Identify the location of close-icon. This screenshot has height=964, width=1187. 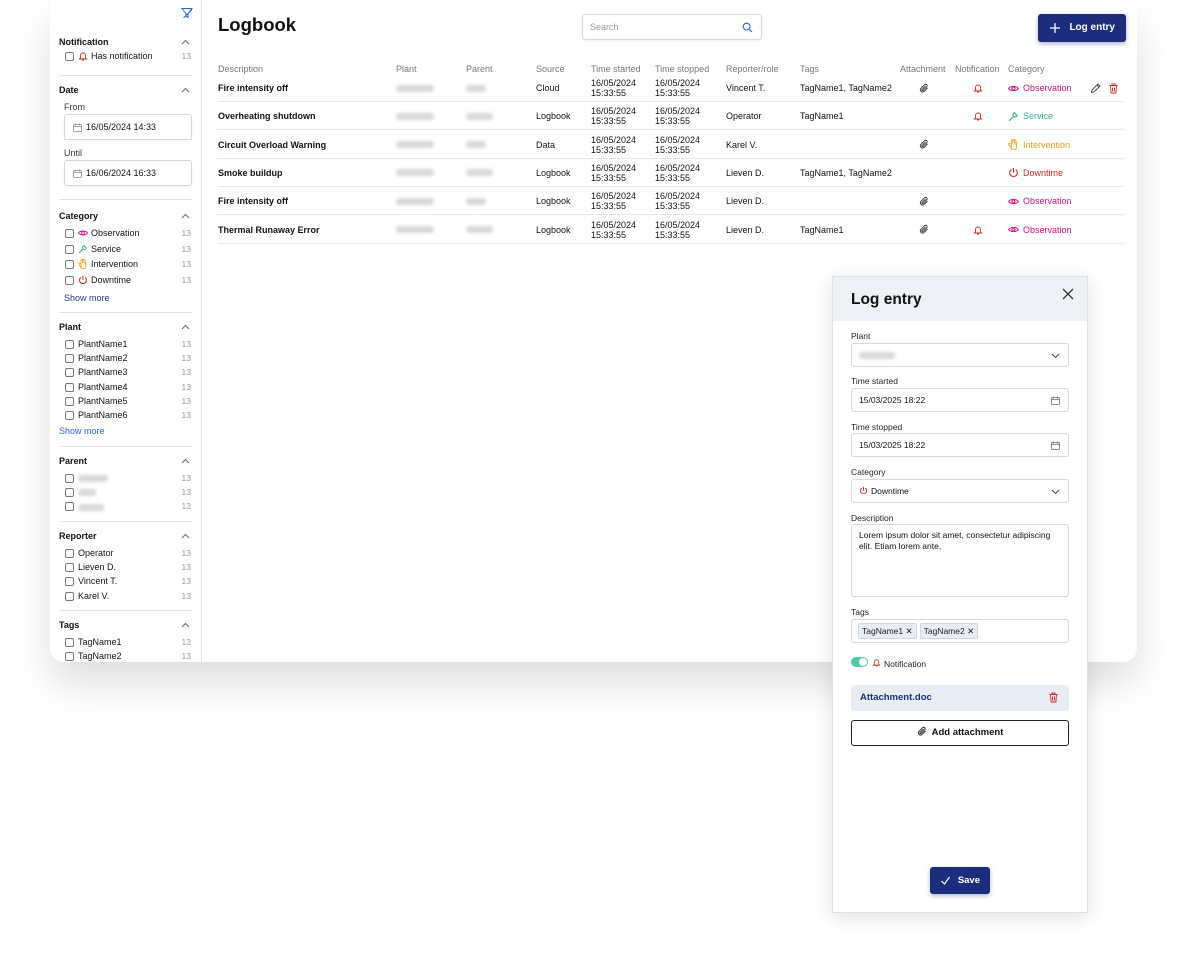
(1068, 294).